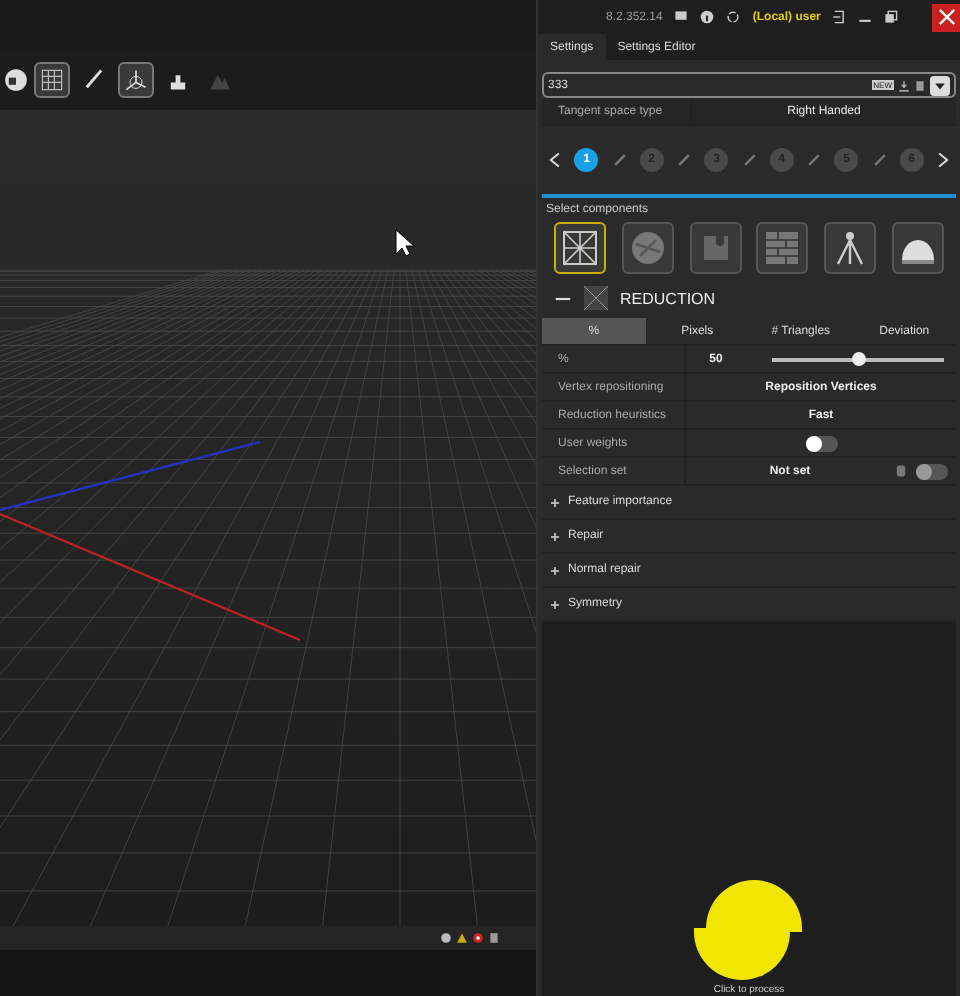 This screenshot has width=960, height=996. What do you see at coordinates (405, 243) in the screenshot?
I see `mouse-cursor-icon` at bounding box center [405, 243].